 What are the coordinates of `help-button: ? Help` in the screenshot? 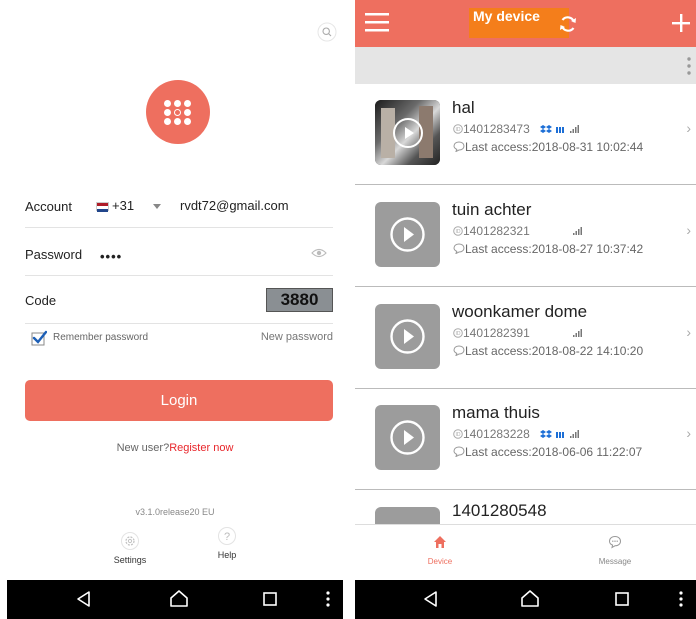 It's located at (227, 543).